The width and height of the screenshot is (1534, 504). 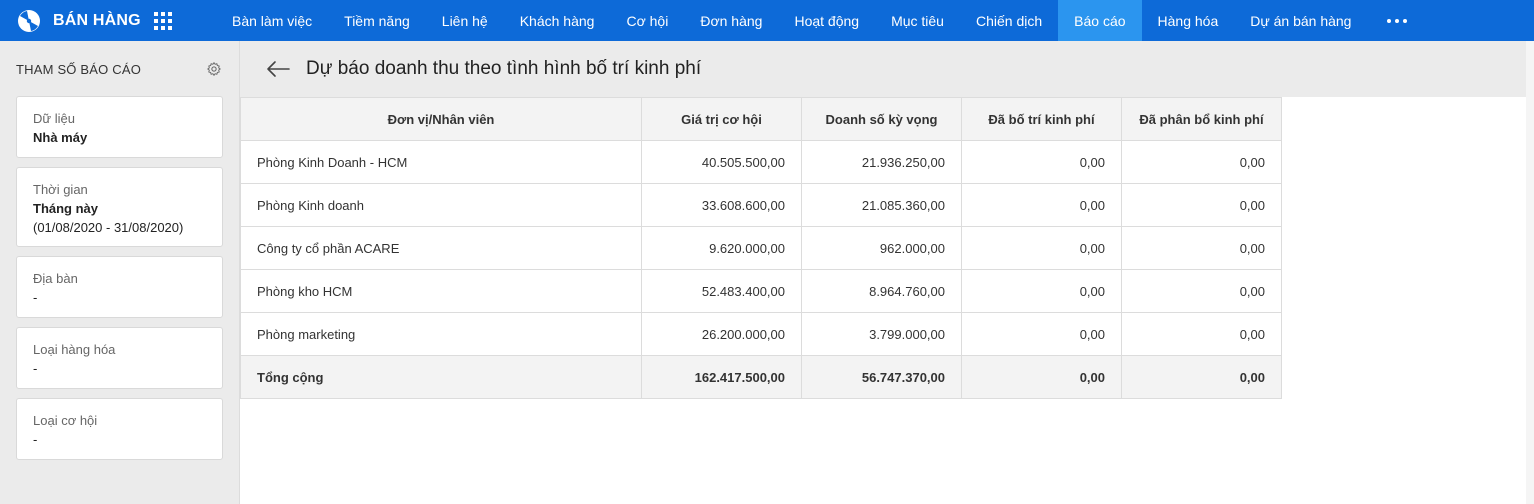 What do you see at coordinates (54, 118) in the screenshot?
I see `filter-label: Dữ liệu` at bounding box center [54, 118].